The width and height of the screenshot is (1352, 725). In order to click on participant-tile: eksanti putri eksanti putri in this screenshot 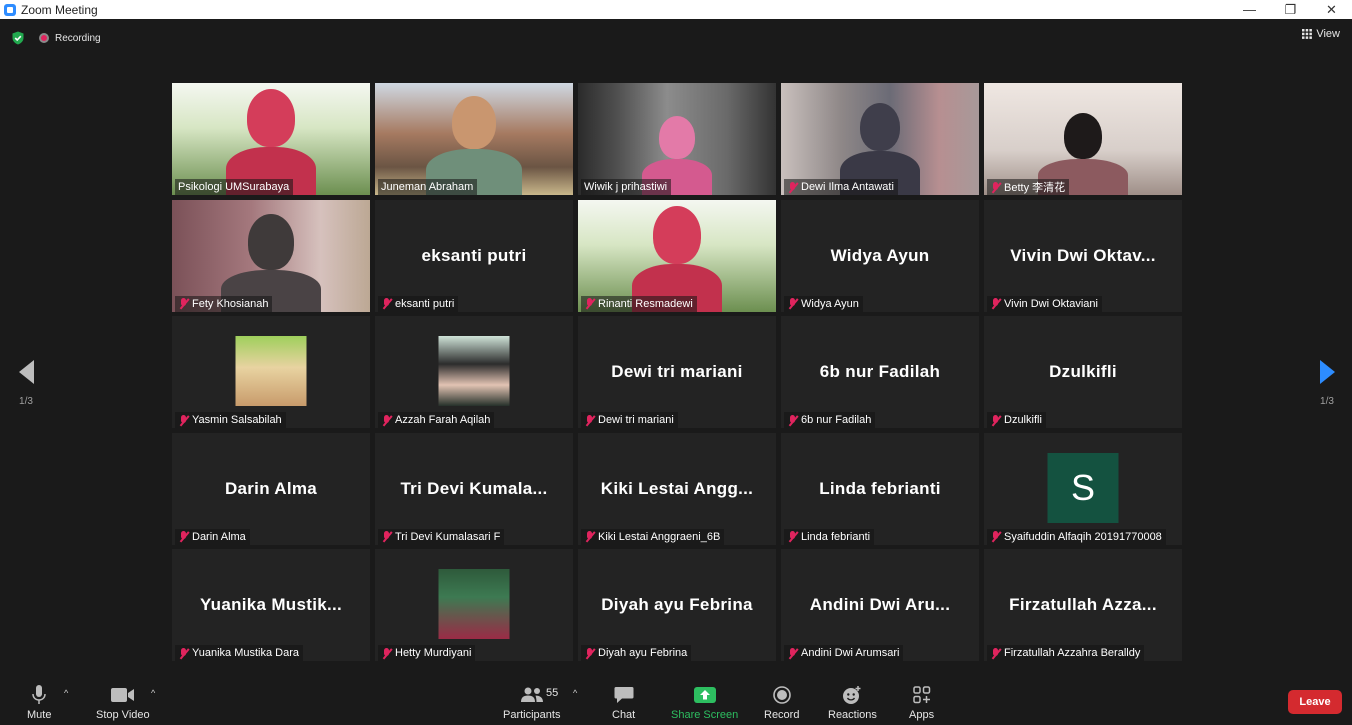, I will do `click(474, 255)`.